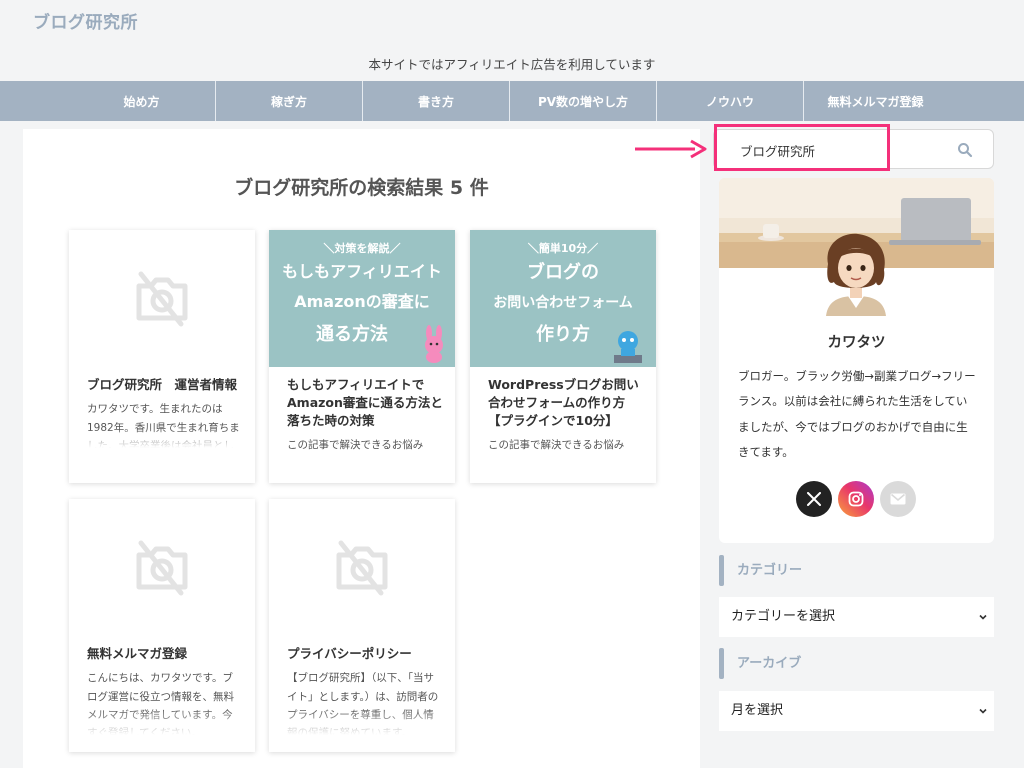  What do you see at coordinates (435, 101) in the screenshot?
I see `nav-item-write: 書き方` at bounding box center [435, 101].